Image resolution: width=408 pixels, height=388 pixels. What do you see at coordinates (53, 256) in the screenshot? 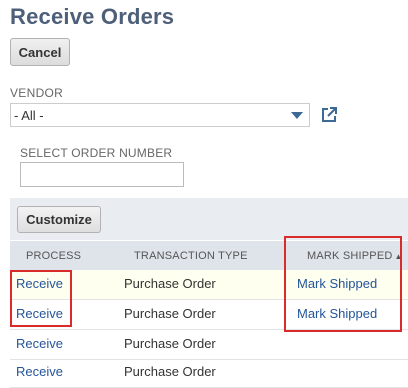
I see `column-header-process: PROCESS` at bounding box center [53, 256].